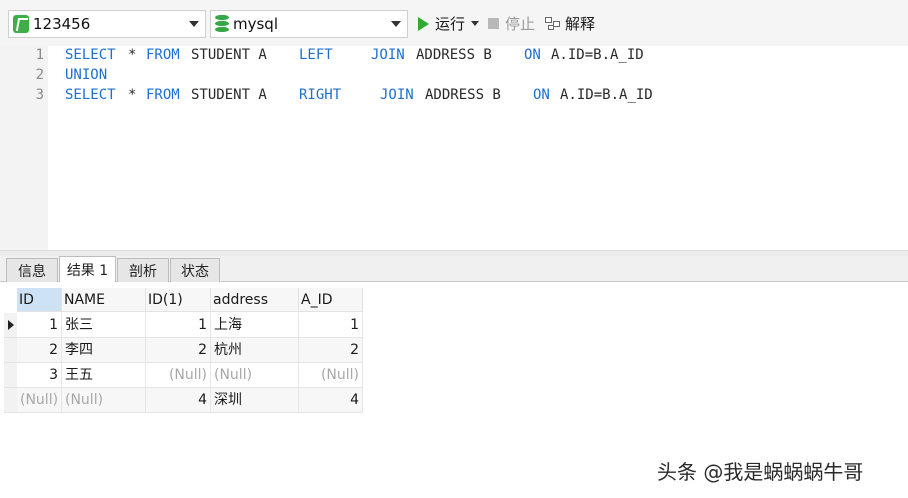 Image resolution: width=908 pixels, height=498 pixels. Describe the element at coordinates (222, 24) in the screenshot. I see `database-icon` at that location.